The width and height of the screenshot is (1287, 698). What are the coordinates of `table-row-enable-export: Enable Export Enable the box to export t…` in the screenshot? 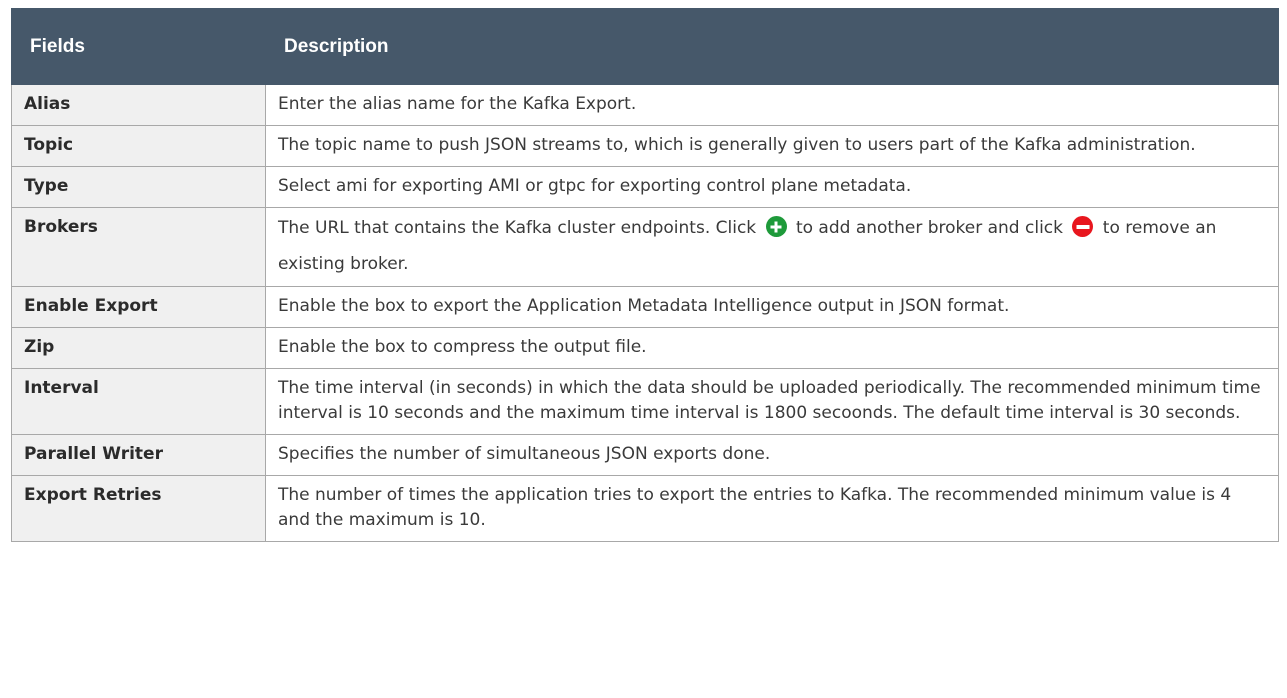 It's located at (645, 307).